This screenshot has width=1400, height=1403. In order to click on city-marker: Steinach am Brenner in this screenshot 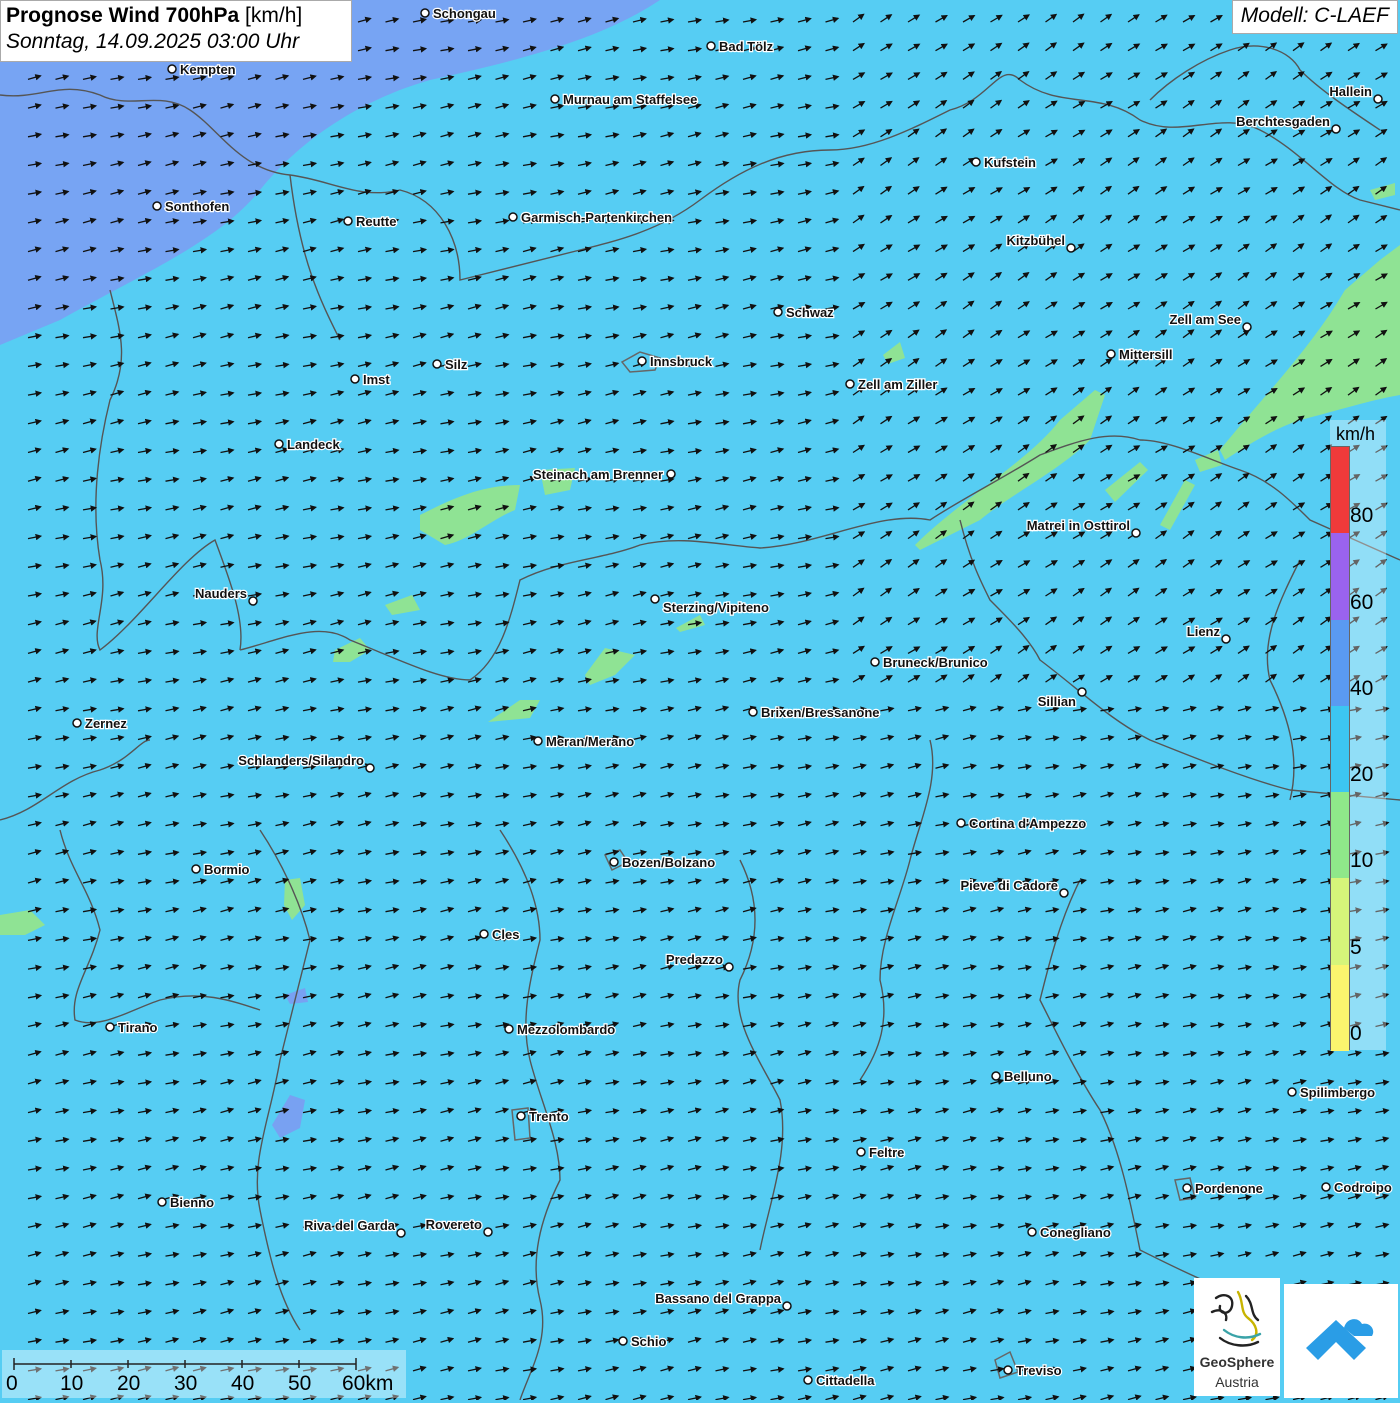, I will do `click(604, 474)`.